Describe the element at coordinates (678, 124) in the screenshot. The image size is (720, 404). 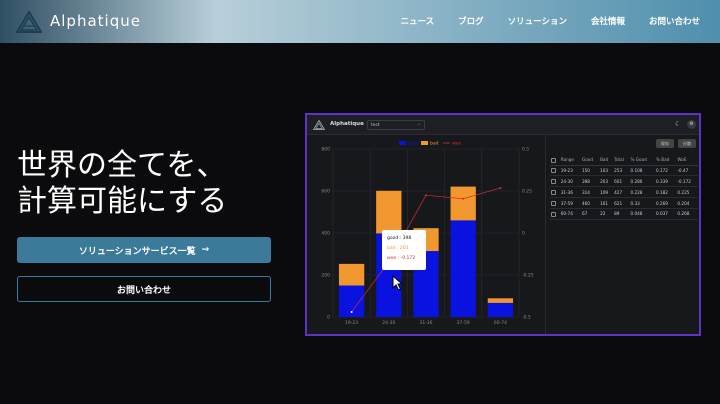
I see `moon-icon: ☾` at that location.